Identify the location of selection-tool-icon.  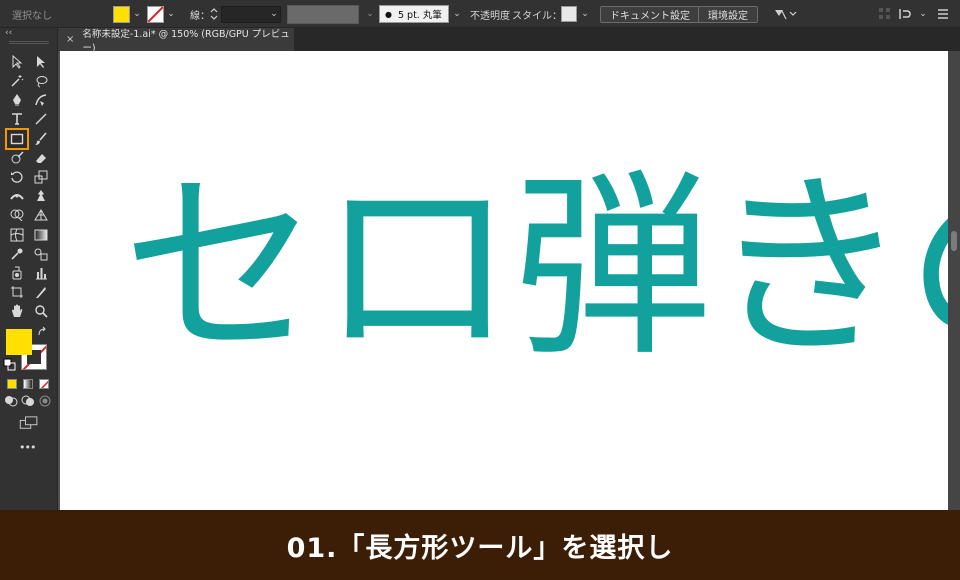
(17, 62).